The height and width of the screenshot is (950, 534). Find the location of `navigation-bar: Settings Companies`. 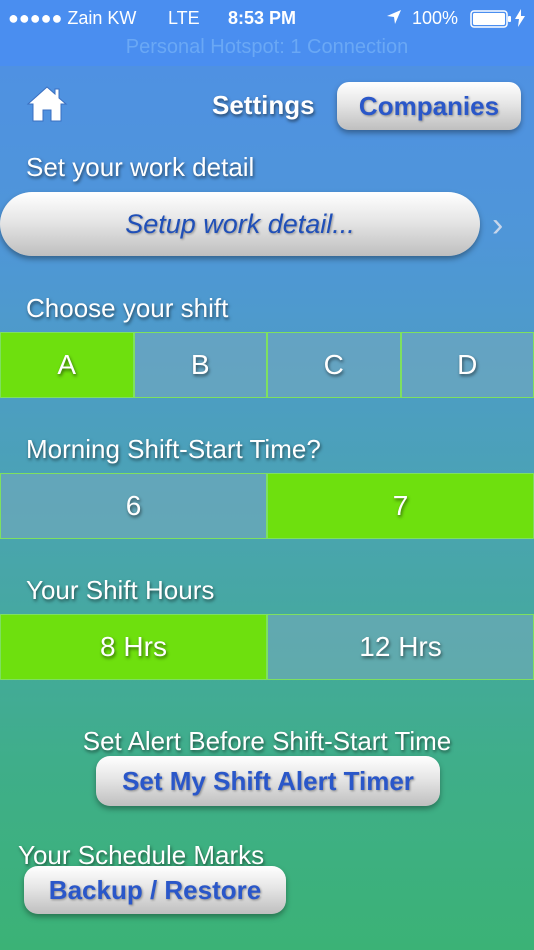

navigation-bar: Settings Companies is located at coordinates (267, 105).